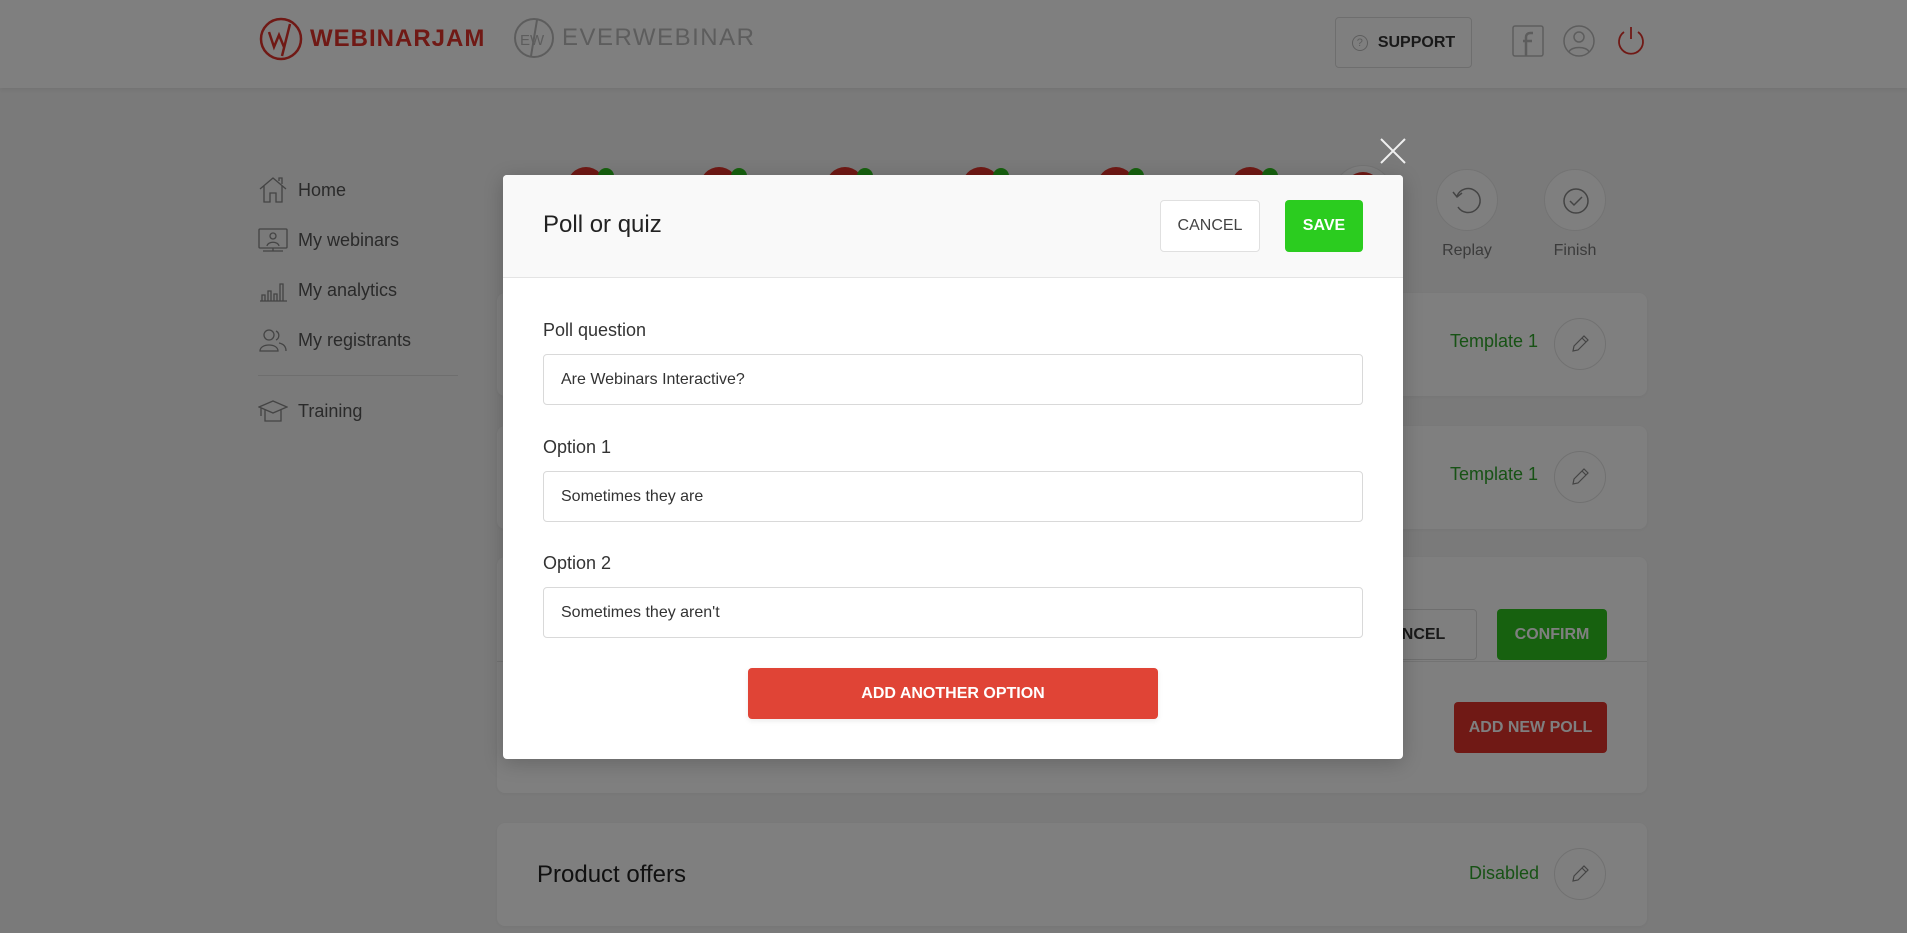  What do you see at coordinates (577, 447) in the screenshot?
I see `option-1-label: Option 1` at bounding box center [577, 447].